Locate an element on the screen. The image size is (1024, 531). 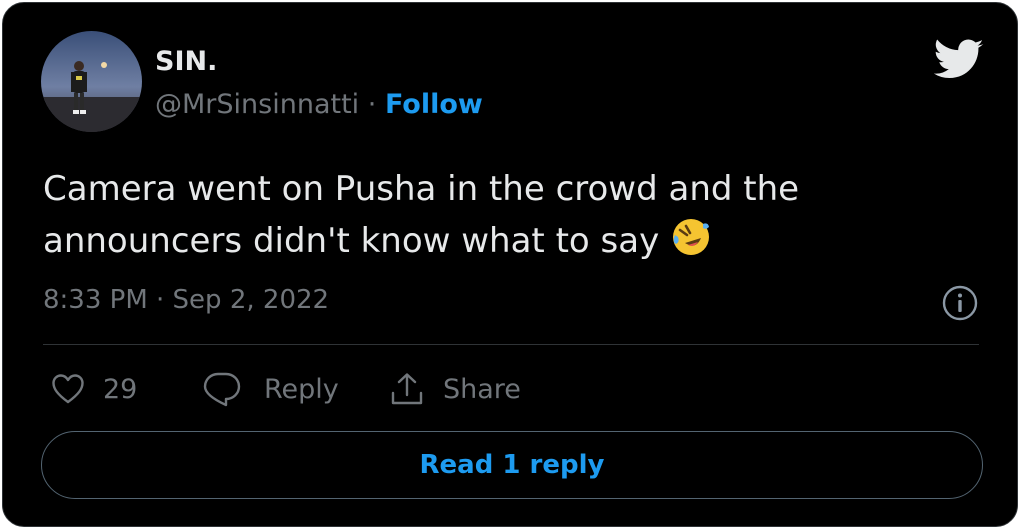
share-label: Share is located at coordinates (482, 389).